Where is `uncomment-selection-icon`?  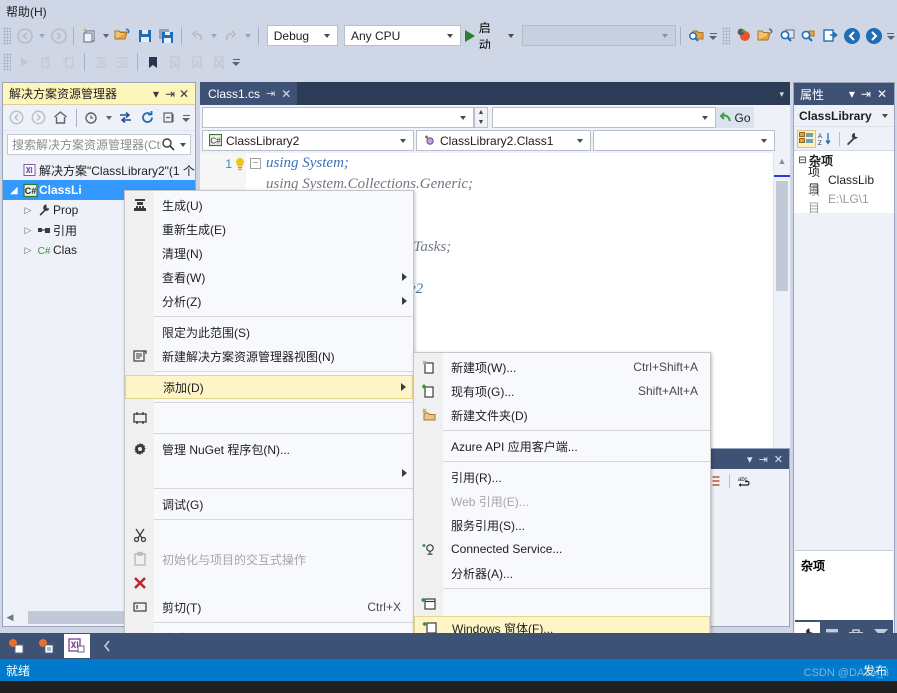 uncomment-selection-icon is located at coordinates (69, 62).